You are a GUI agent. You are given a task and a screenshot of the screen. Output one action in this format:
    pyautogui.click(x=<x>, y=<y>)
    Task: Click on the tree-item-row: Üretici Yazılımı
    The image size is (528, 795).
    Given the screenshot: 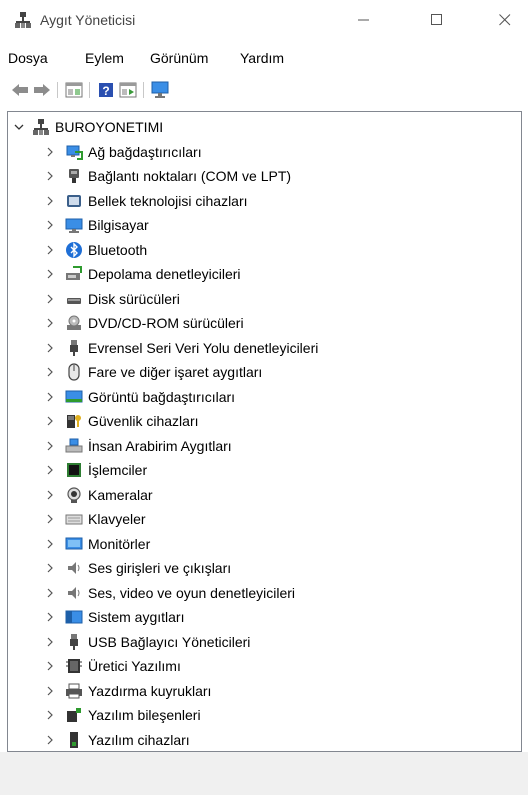 What is the action you would take?
    pyautogui.click(x=263, y=666)
    